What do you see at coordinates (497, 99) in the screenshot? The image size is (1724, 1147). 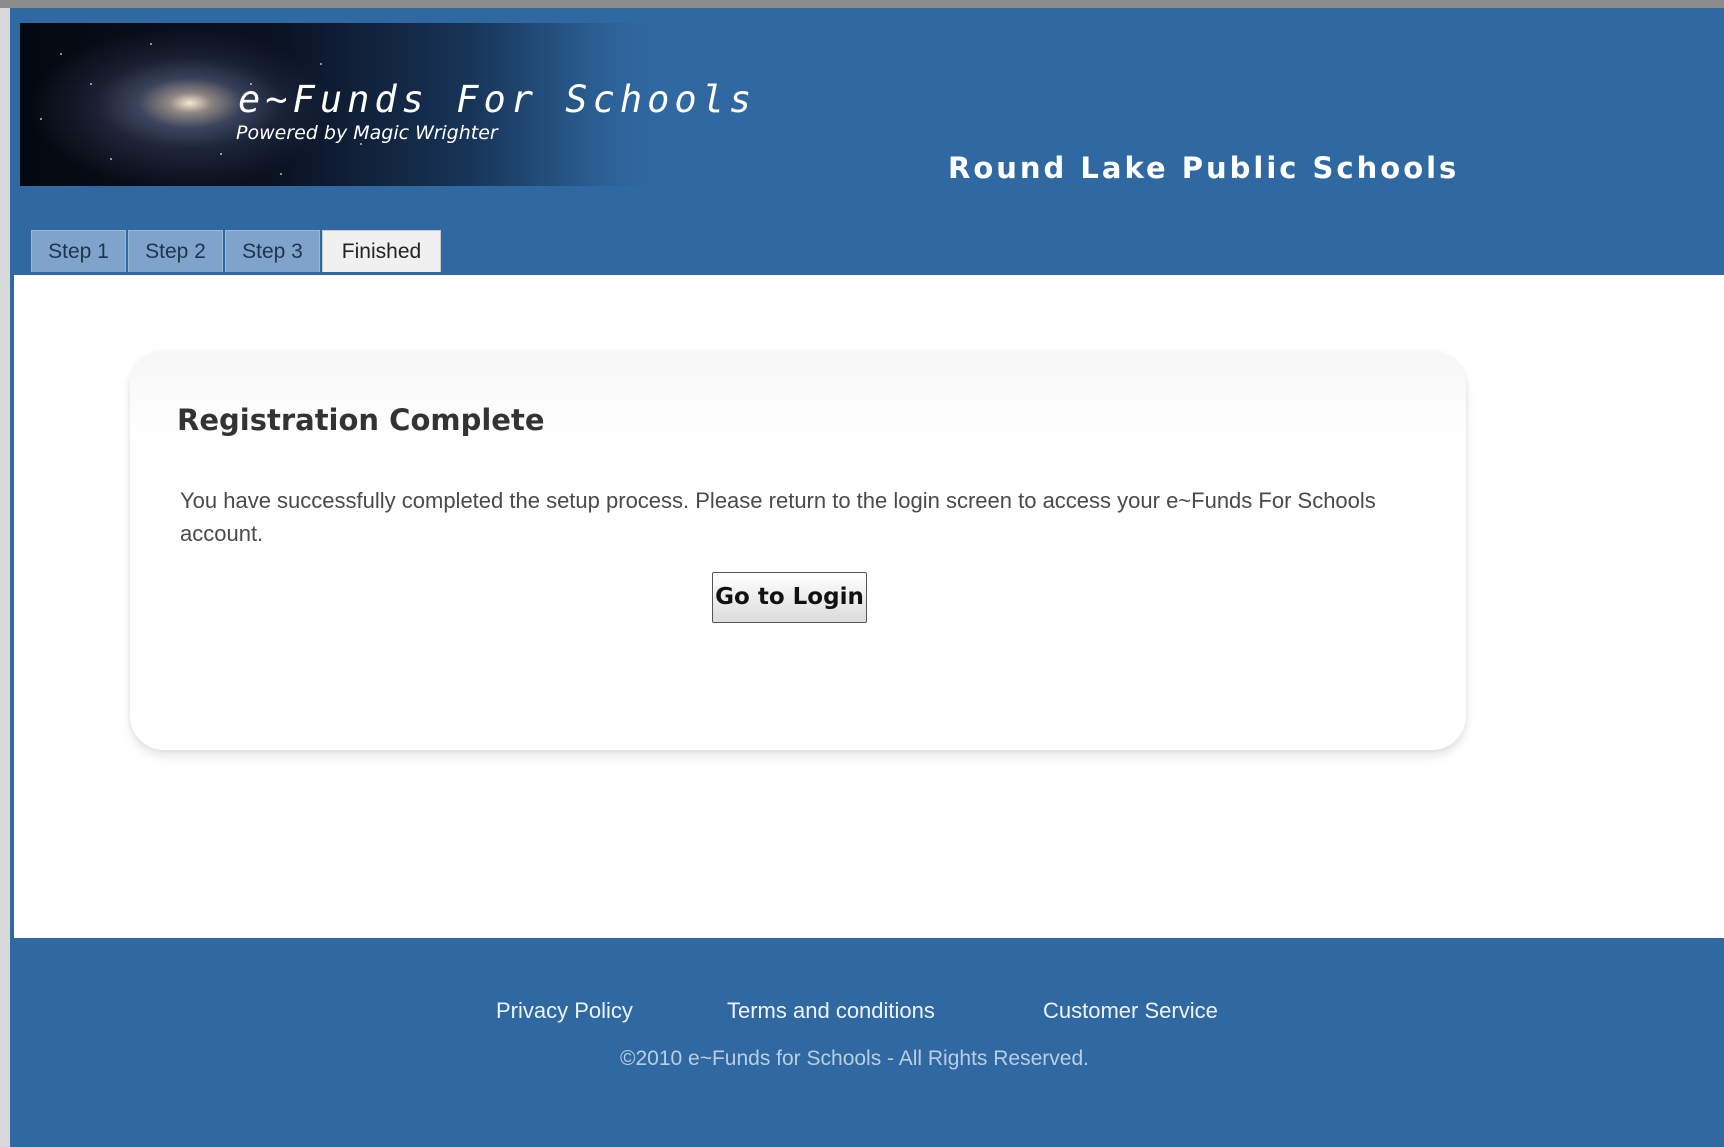 I see `brand-title: e~Funds For Schools` at bounding box center [497, 99].